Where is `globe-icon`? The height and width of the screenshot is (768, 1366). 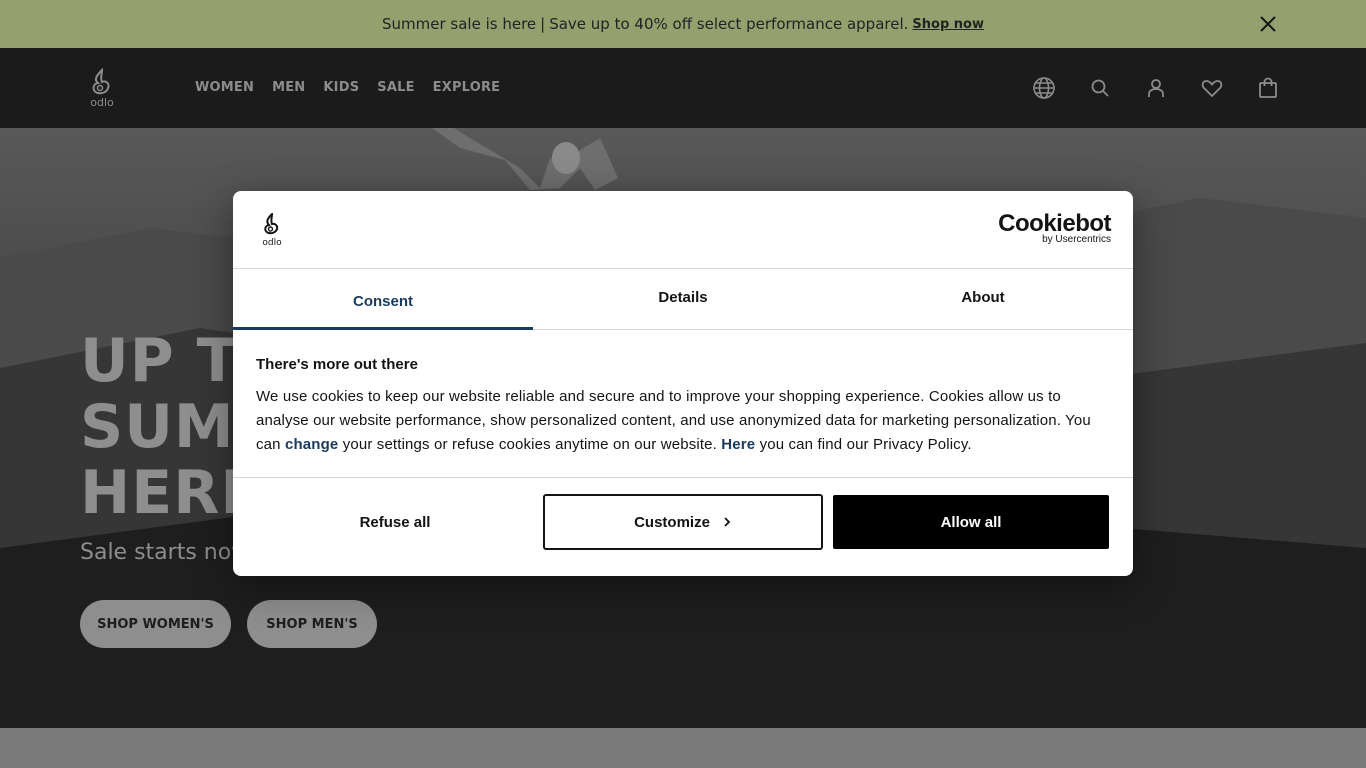
globe-icon is located at coordinates (1044, 88).